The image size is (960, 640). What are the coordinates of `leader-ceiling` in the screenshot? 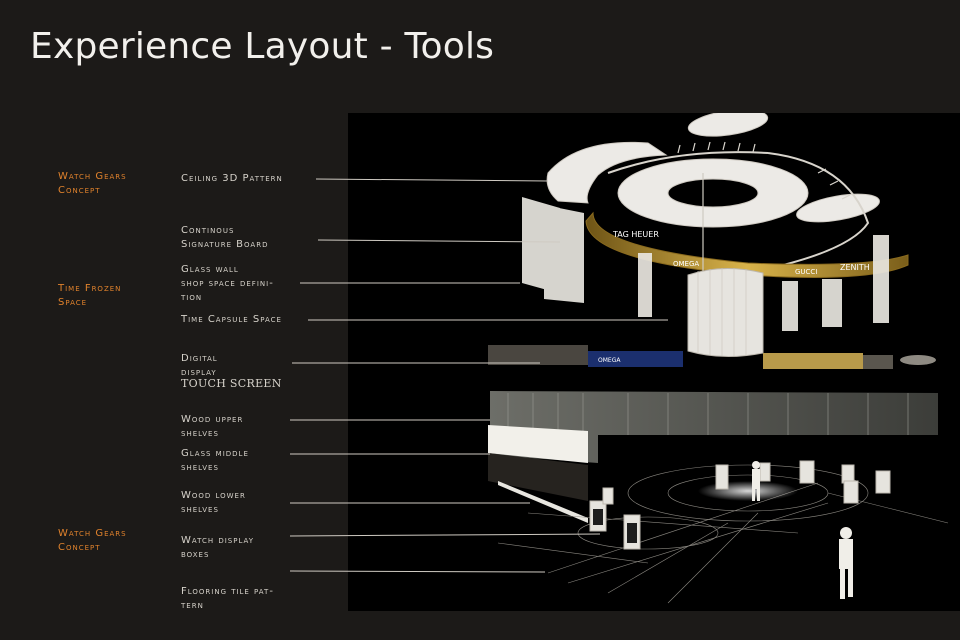 It's located at (432, 180).